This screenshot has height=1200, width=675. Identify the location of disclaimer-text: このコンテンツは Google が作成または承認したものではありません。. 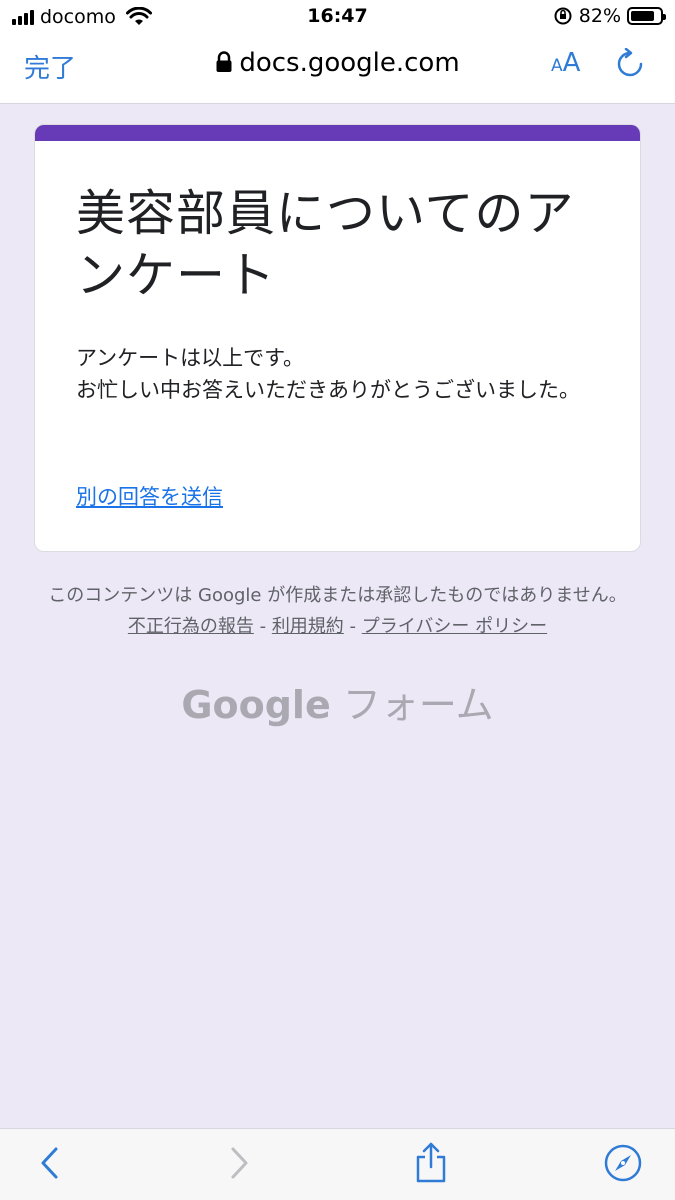
(337, 595).